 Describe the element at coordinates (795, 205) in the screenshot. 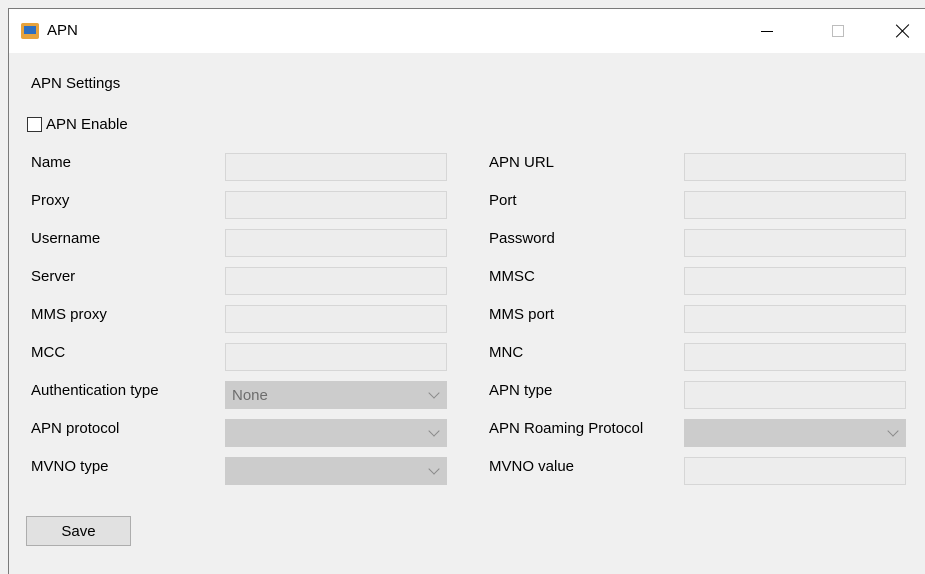

I see `port-input` at that location.